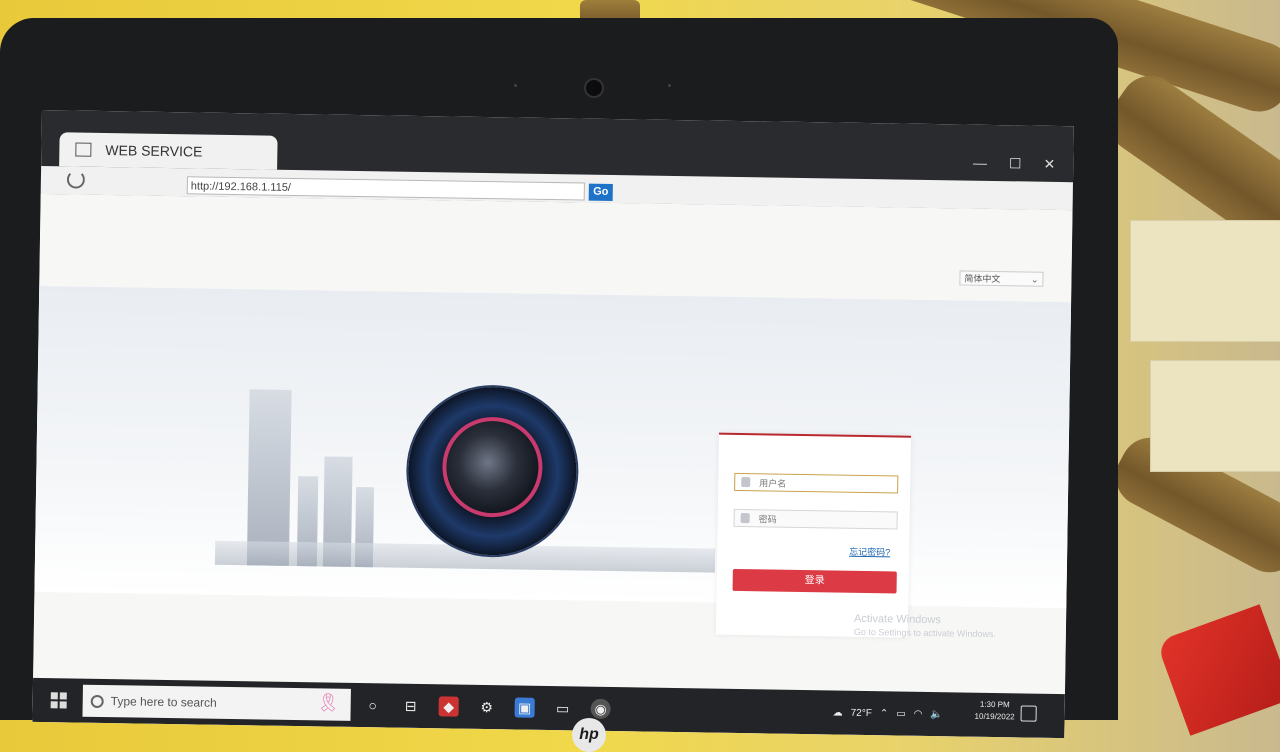 This screenshot has height=752, width=1280. What do you see at coordinates (1049, 164) in the screenshot?
I see `close-button: ✕` at bounding box center [1049, 164].